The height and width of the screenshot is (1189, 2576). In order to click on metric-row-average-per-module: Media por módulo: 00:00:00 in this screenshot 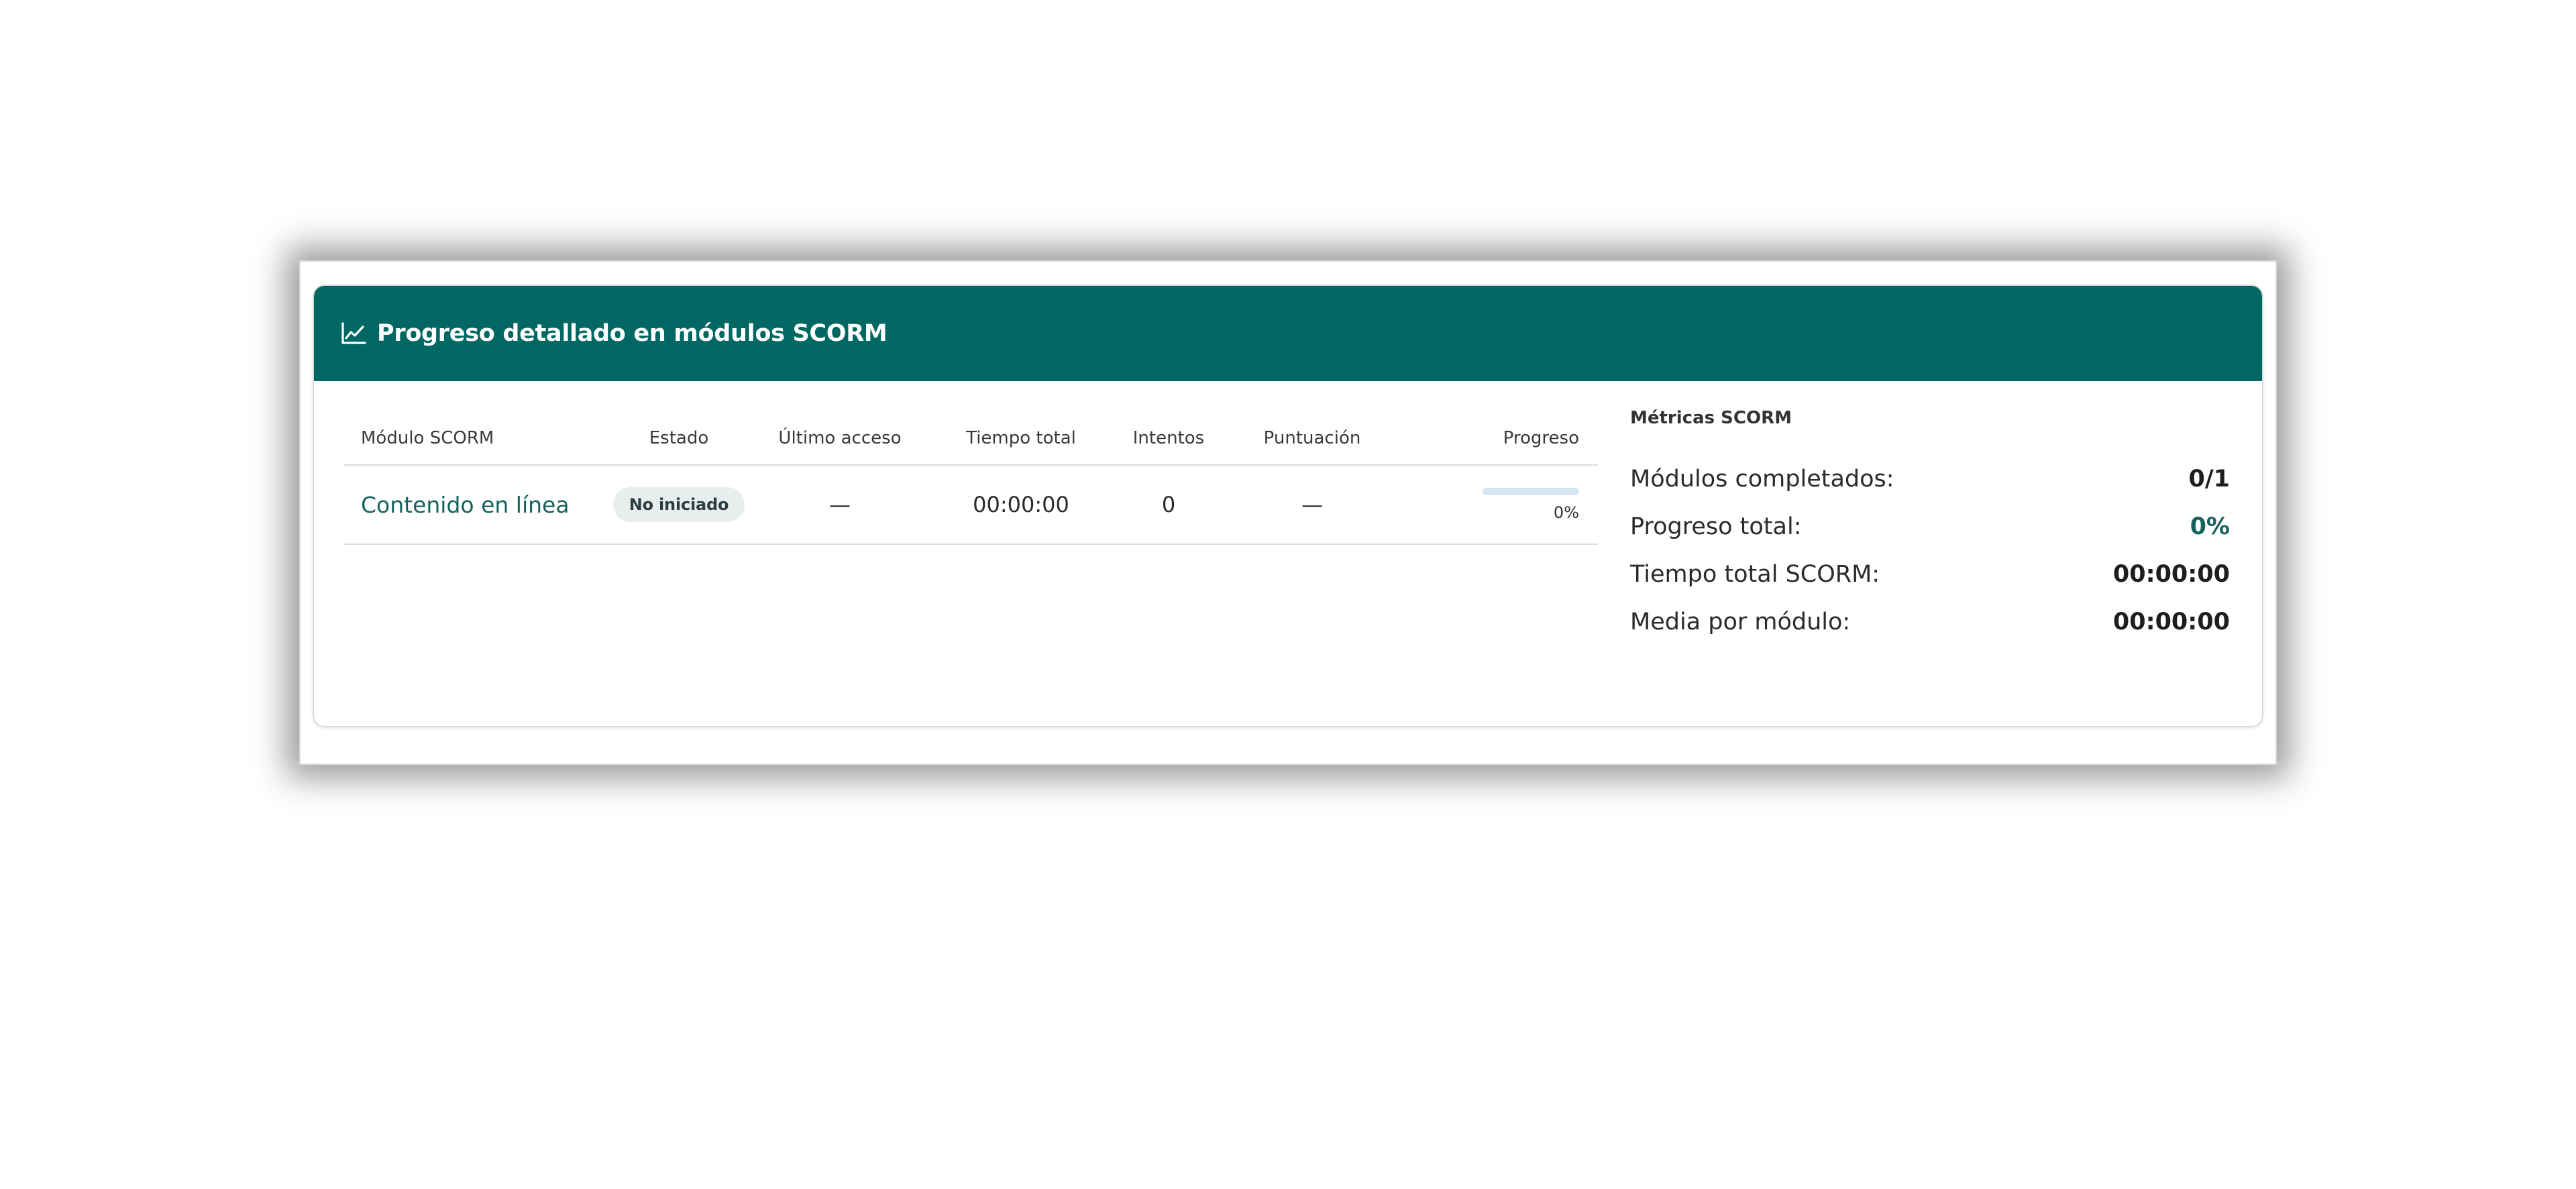, I will do `click(1930, 621)`.